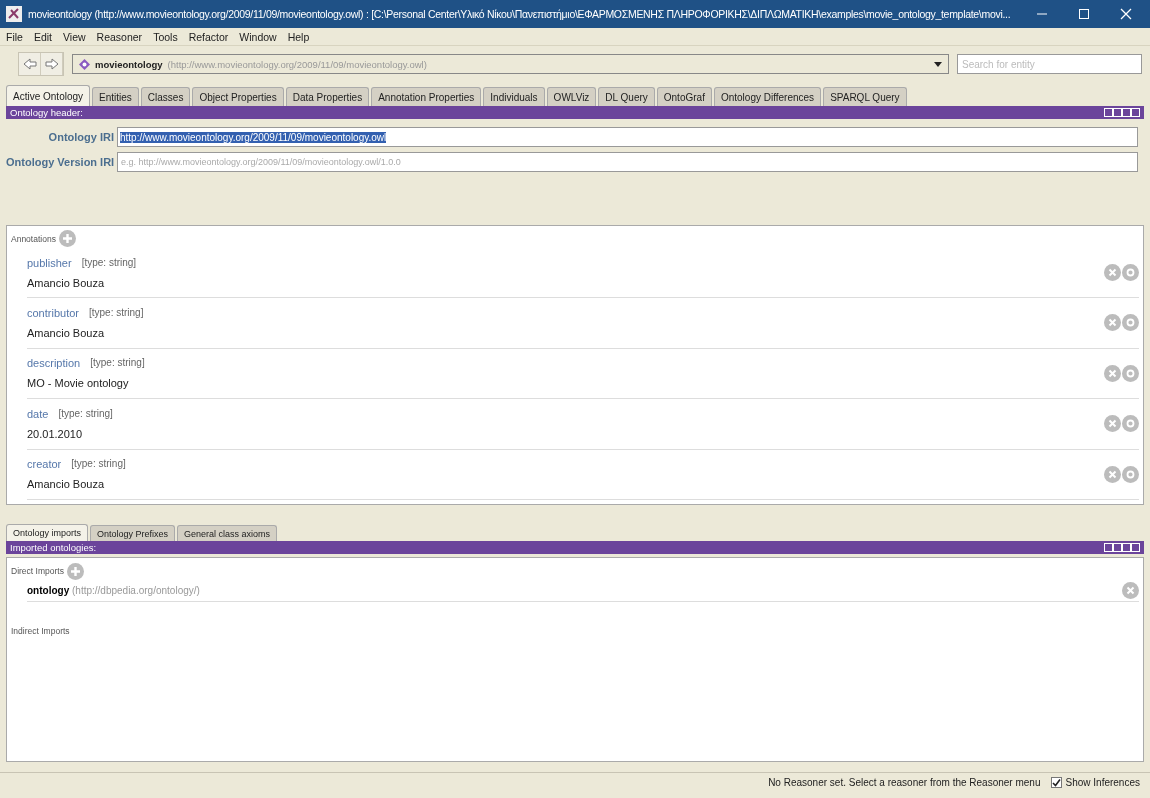 The height and width of the screenshot is (798, 1150). Describe the element at coordinates (41, 631) in the screenshot. I see `section-label: Indirect Imports` at that location.